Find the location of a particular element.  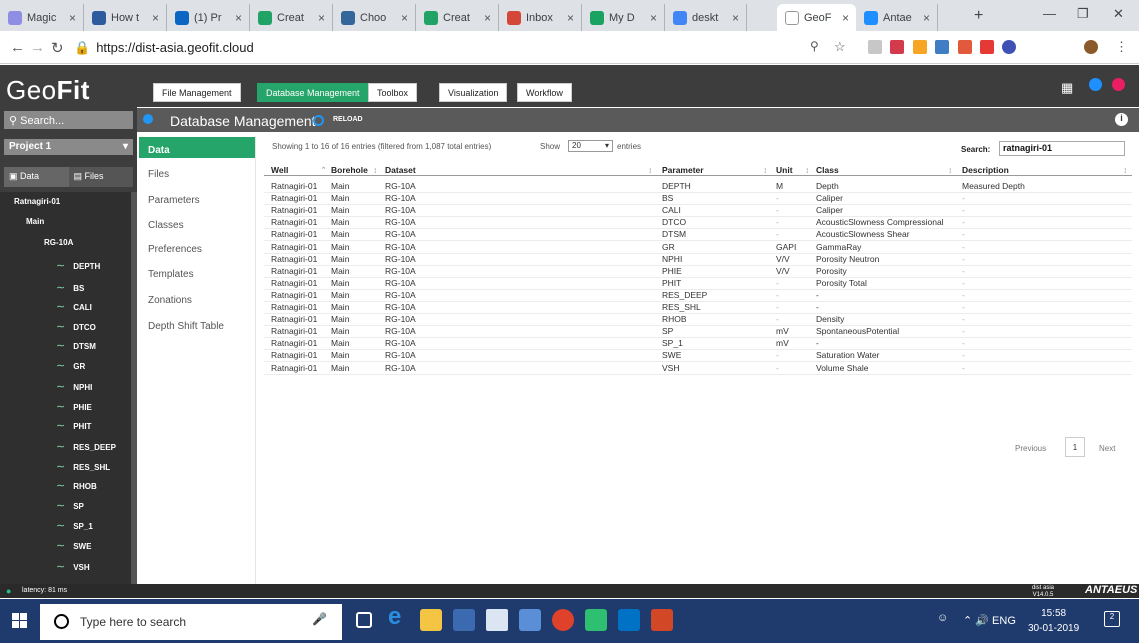

tree-node-well: Ratnagiri-01 is located at coordinates (37, 201).